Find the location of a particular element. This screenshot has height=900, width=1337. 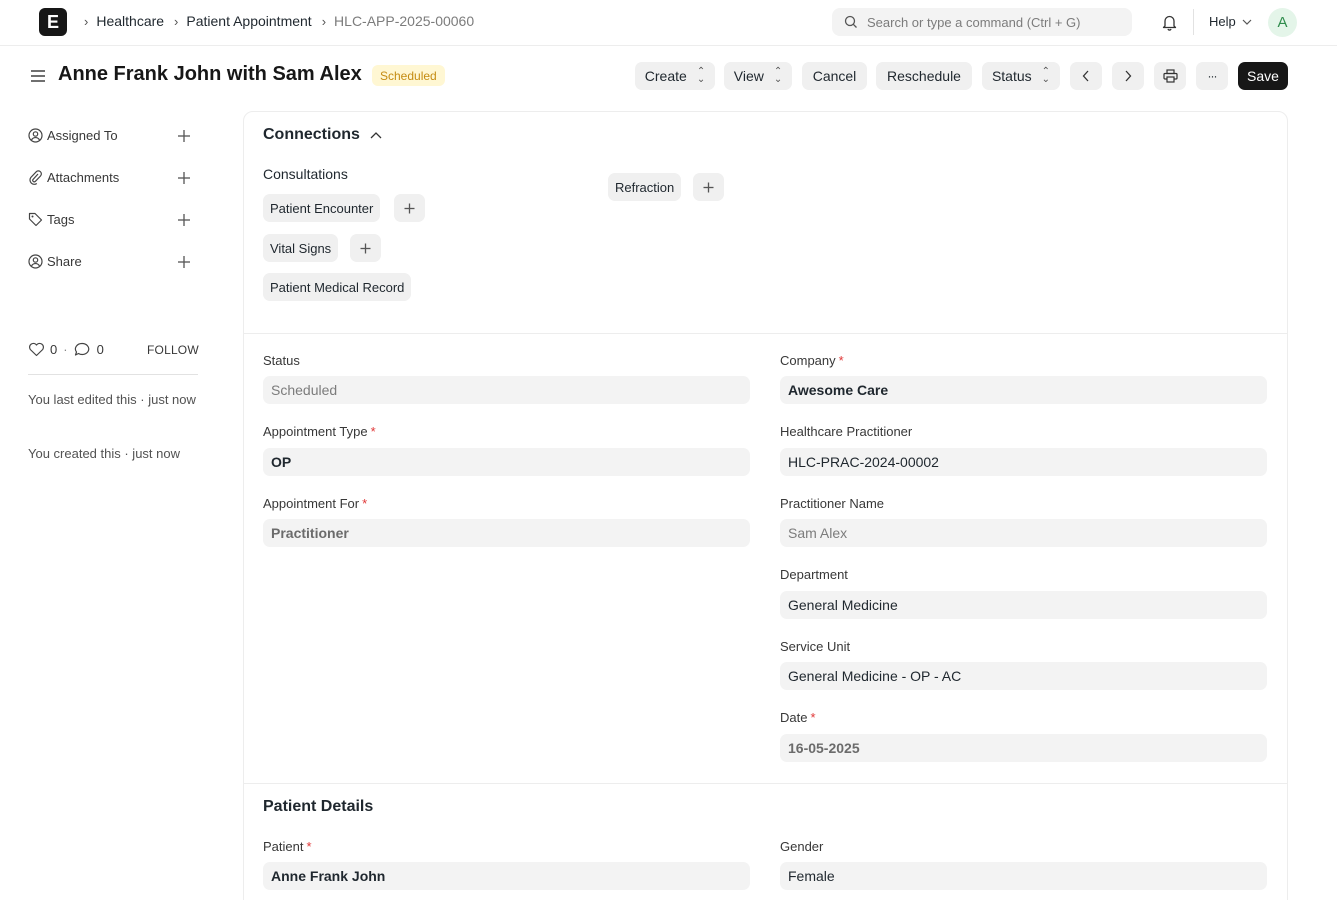

paperclip-icon is located at coordinates (35, 177).